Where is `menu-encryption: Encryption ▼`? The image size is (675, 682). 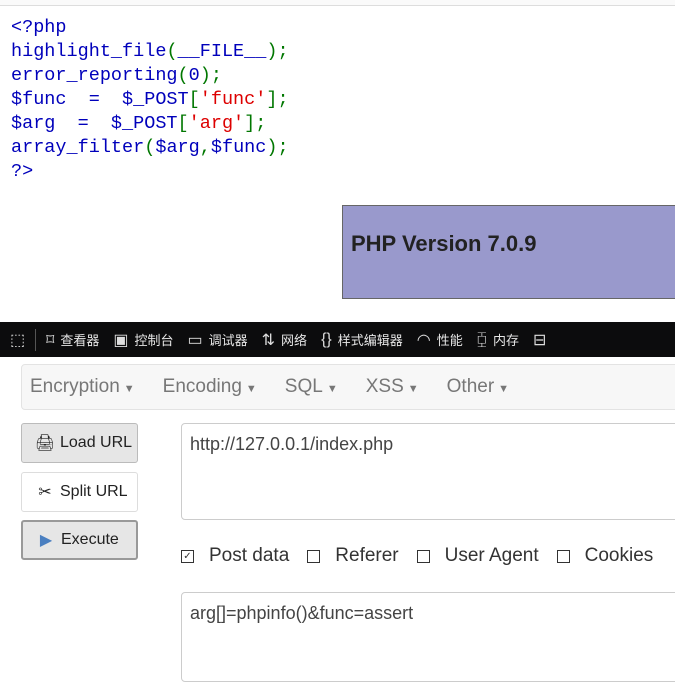 menu-encryption: Encryption ▼ is located at coordinates (82, 387).